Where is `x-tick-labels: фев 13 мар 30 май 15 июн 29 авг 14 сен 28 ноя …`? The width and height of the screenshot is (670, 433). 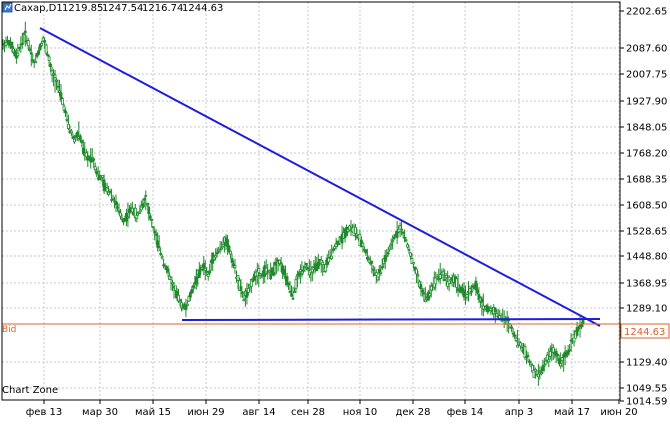 x-tick-labels: фев 13 мар 30 май 15 июн 29 авг 14 сен 28 ноя … is located at coordinates (332, 412).